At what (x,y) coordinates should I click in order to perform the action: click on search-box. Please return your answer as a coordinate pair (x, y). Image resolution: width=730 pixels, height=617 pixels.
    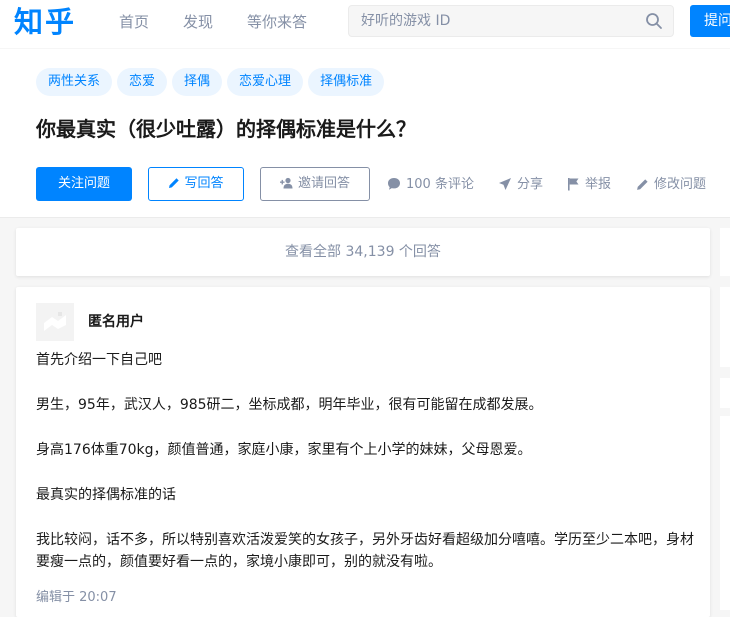
    Looking at the image, I should click on (511, 21).